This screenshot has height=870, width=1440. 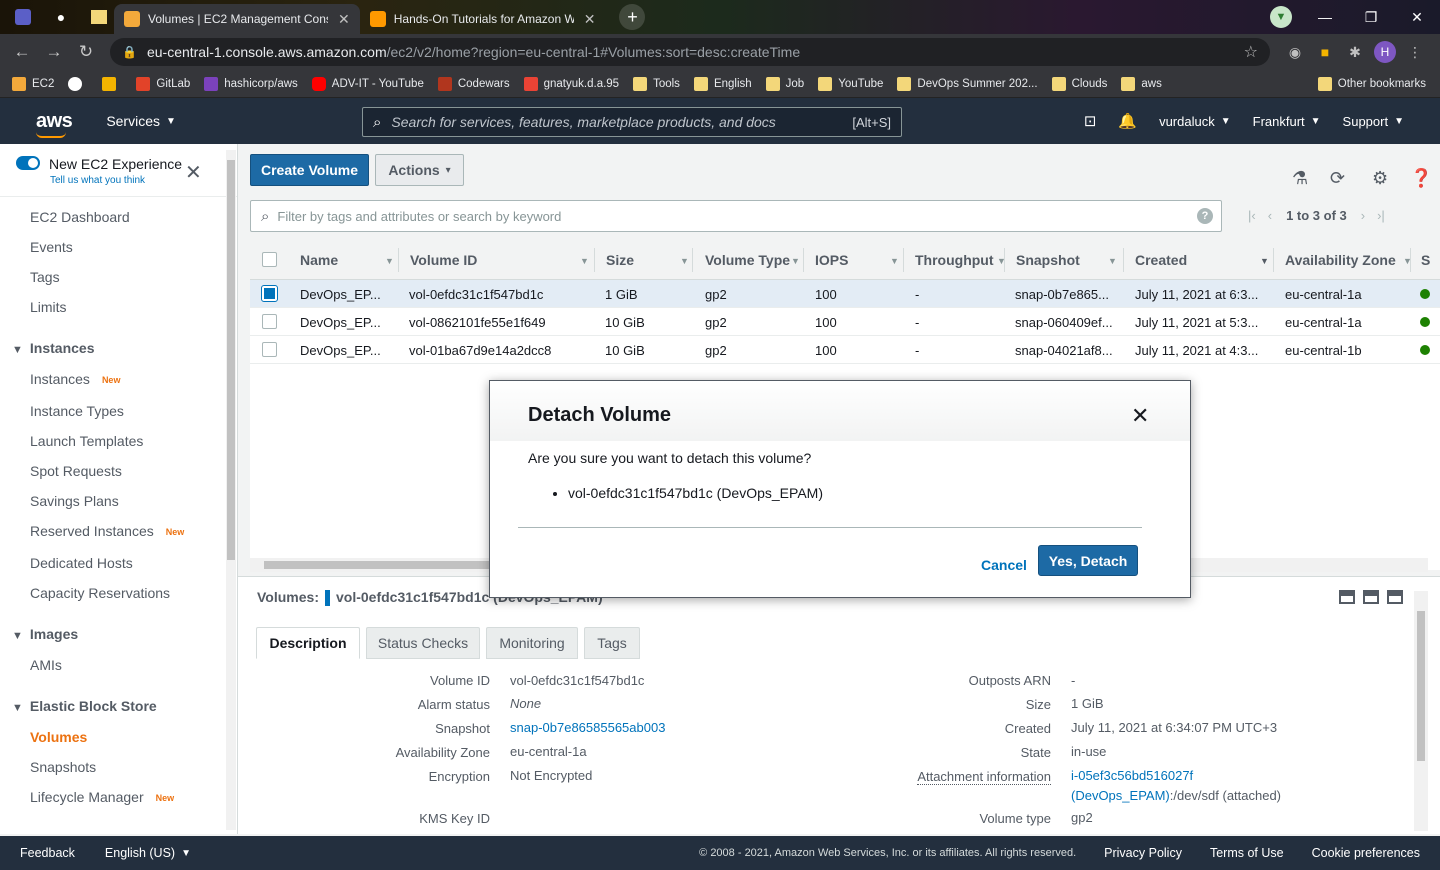 What do you see at coordinates (86, 441) in the screenshot?
I see `sidebar-item-launch-templates: Launch Templates` at bounding box center [86, 441].